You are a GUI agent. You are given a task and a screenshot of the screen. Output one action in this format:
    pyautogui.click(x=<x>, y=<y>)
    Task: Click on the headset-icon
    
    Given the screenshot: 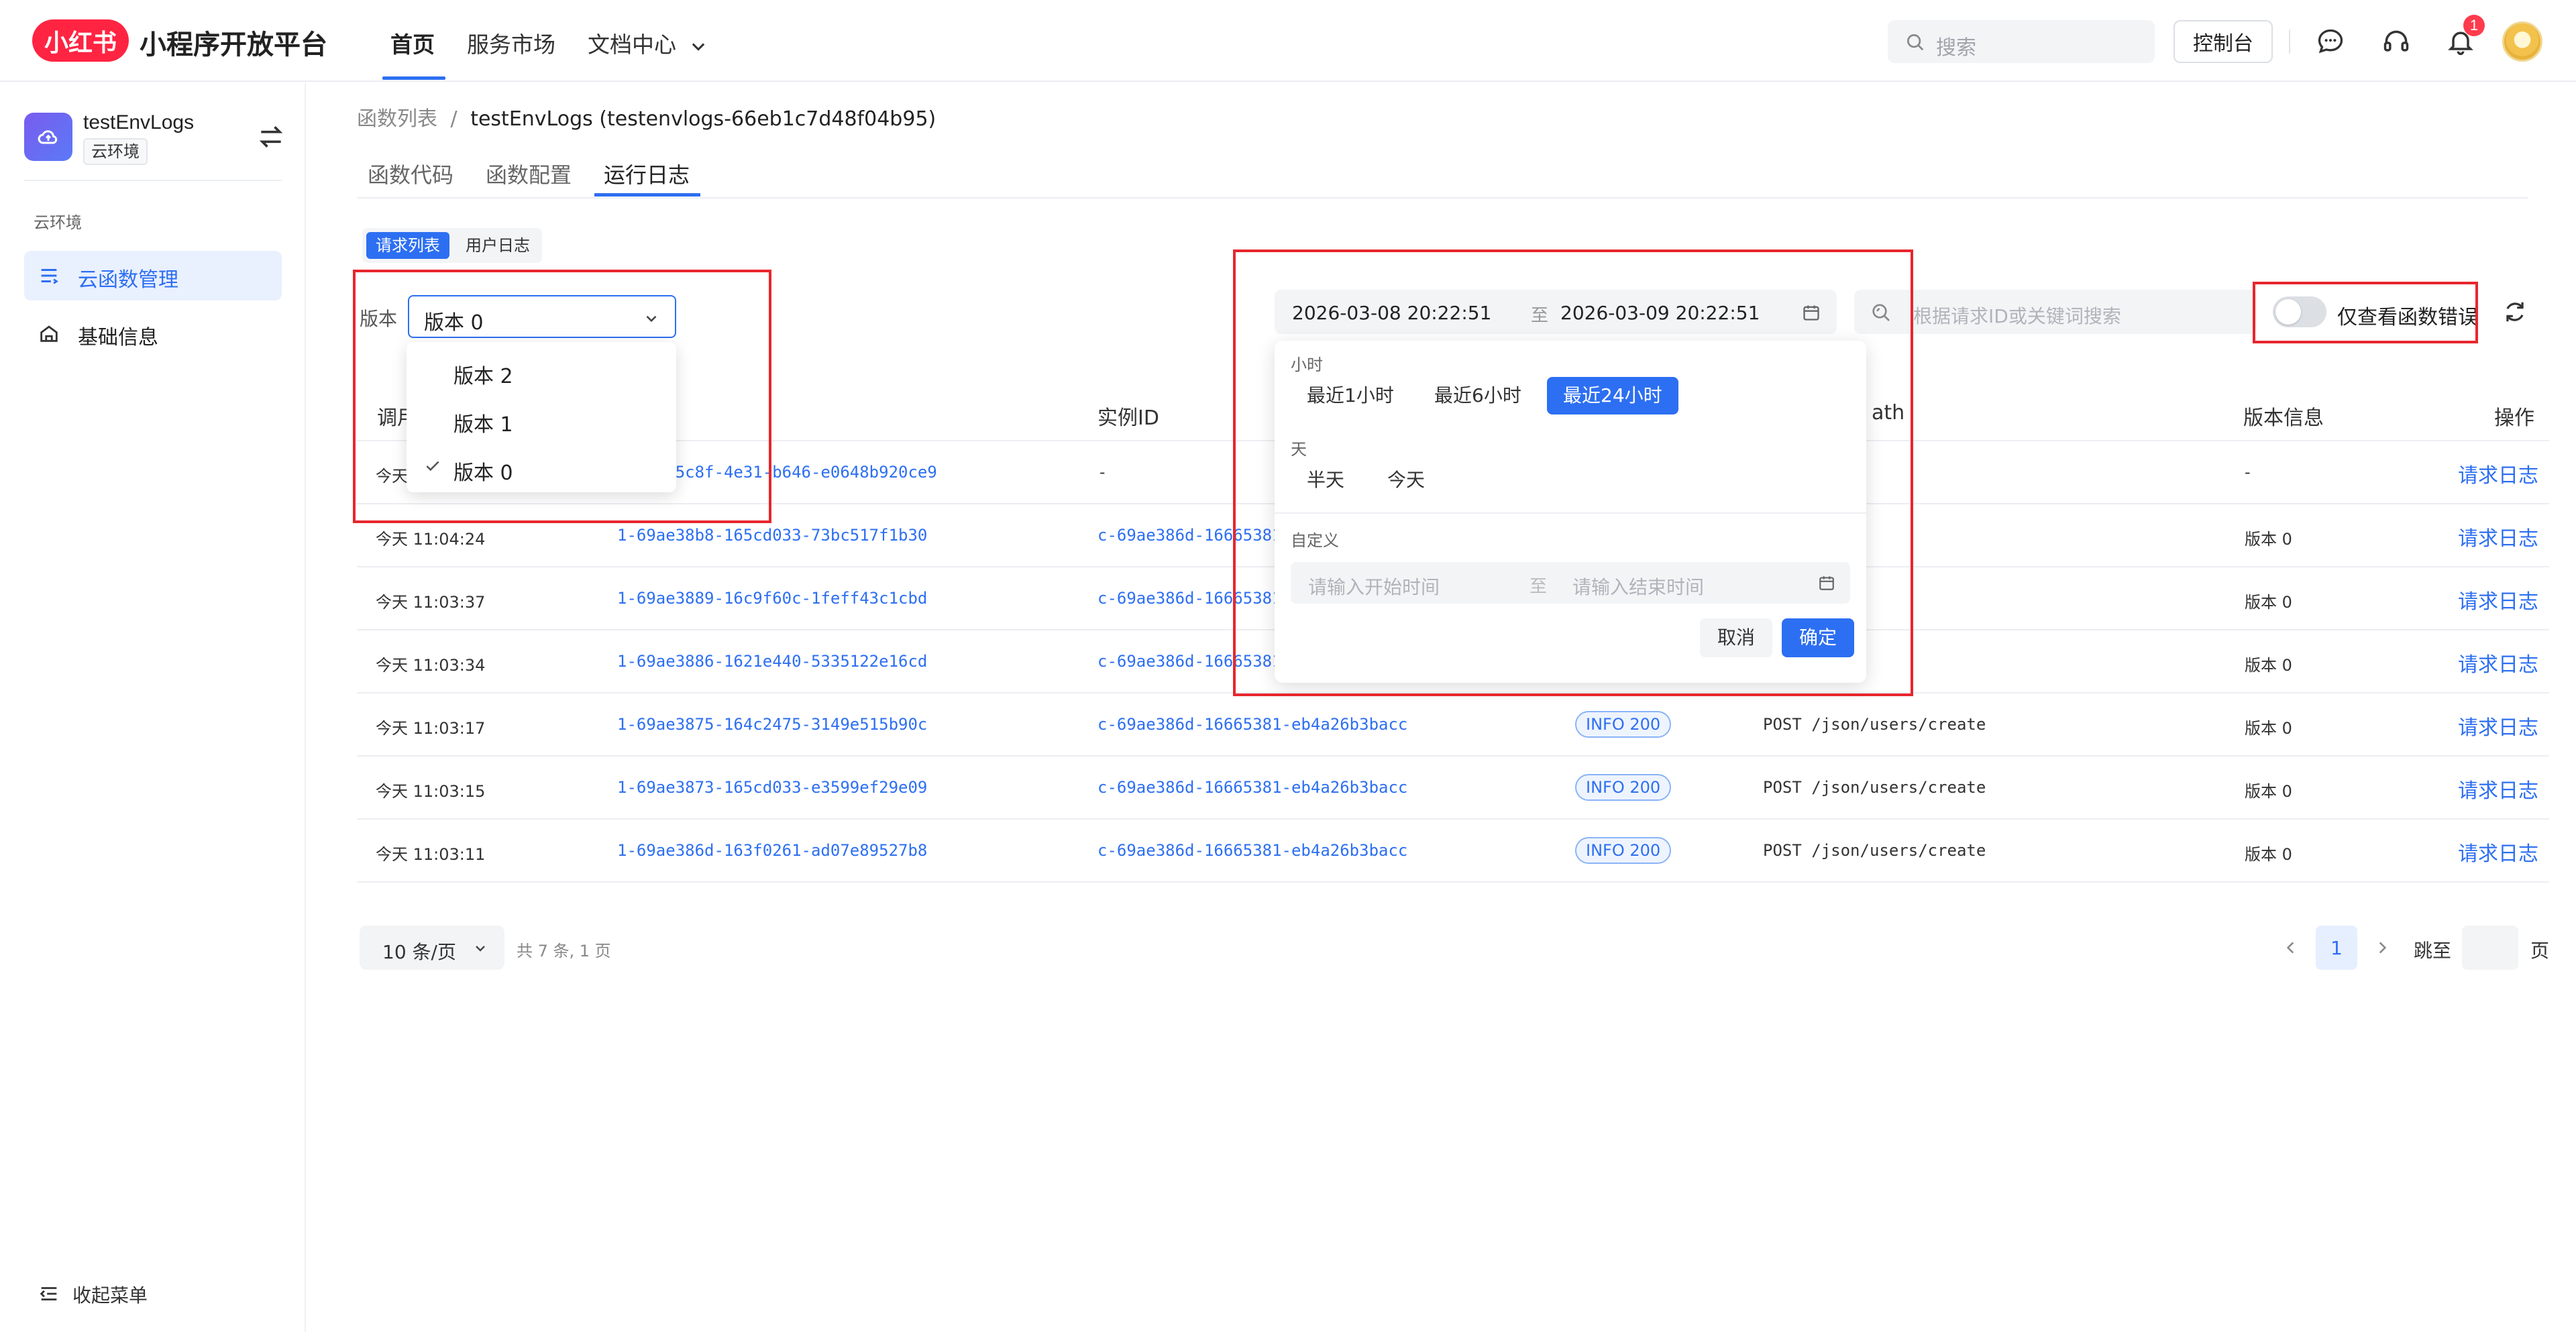 What is the action you would take?
    pyautogui.click(x=2396, y=41)
    